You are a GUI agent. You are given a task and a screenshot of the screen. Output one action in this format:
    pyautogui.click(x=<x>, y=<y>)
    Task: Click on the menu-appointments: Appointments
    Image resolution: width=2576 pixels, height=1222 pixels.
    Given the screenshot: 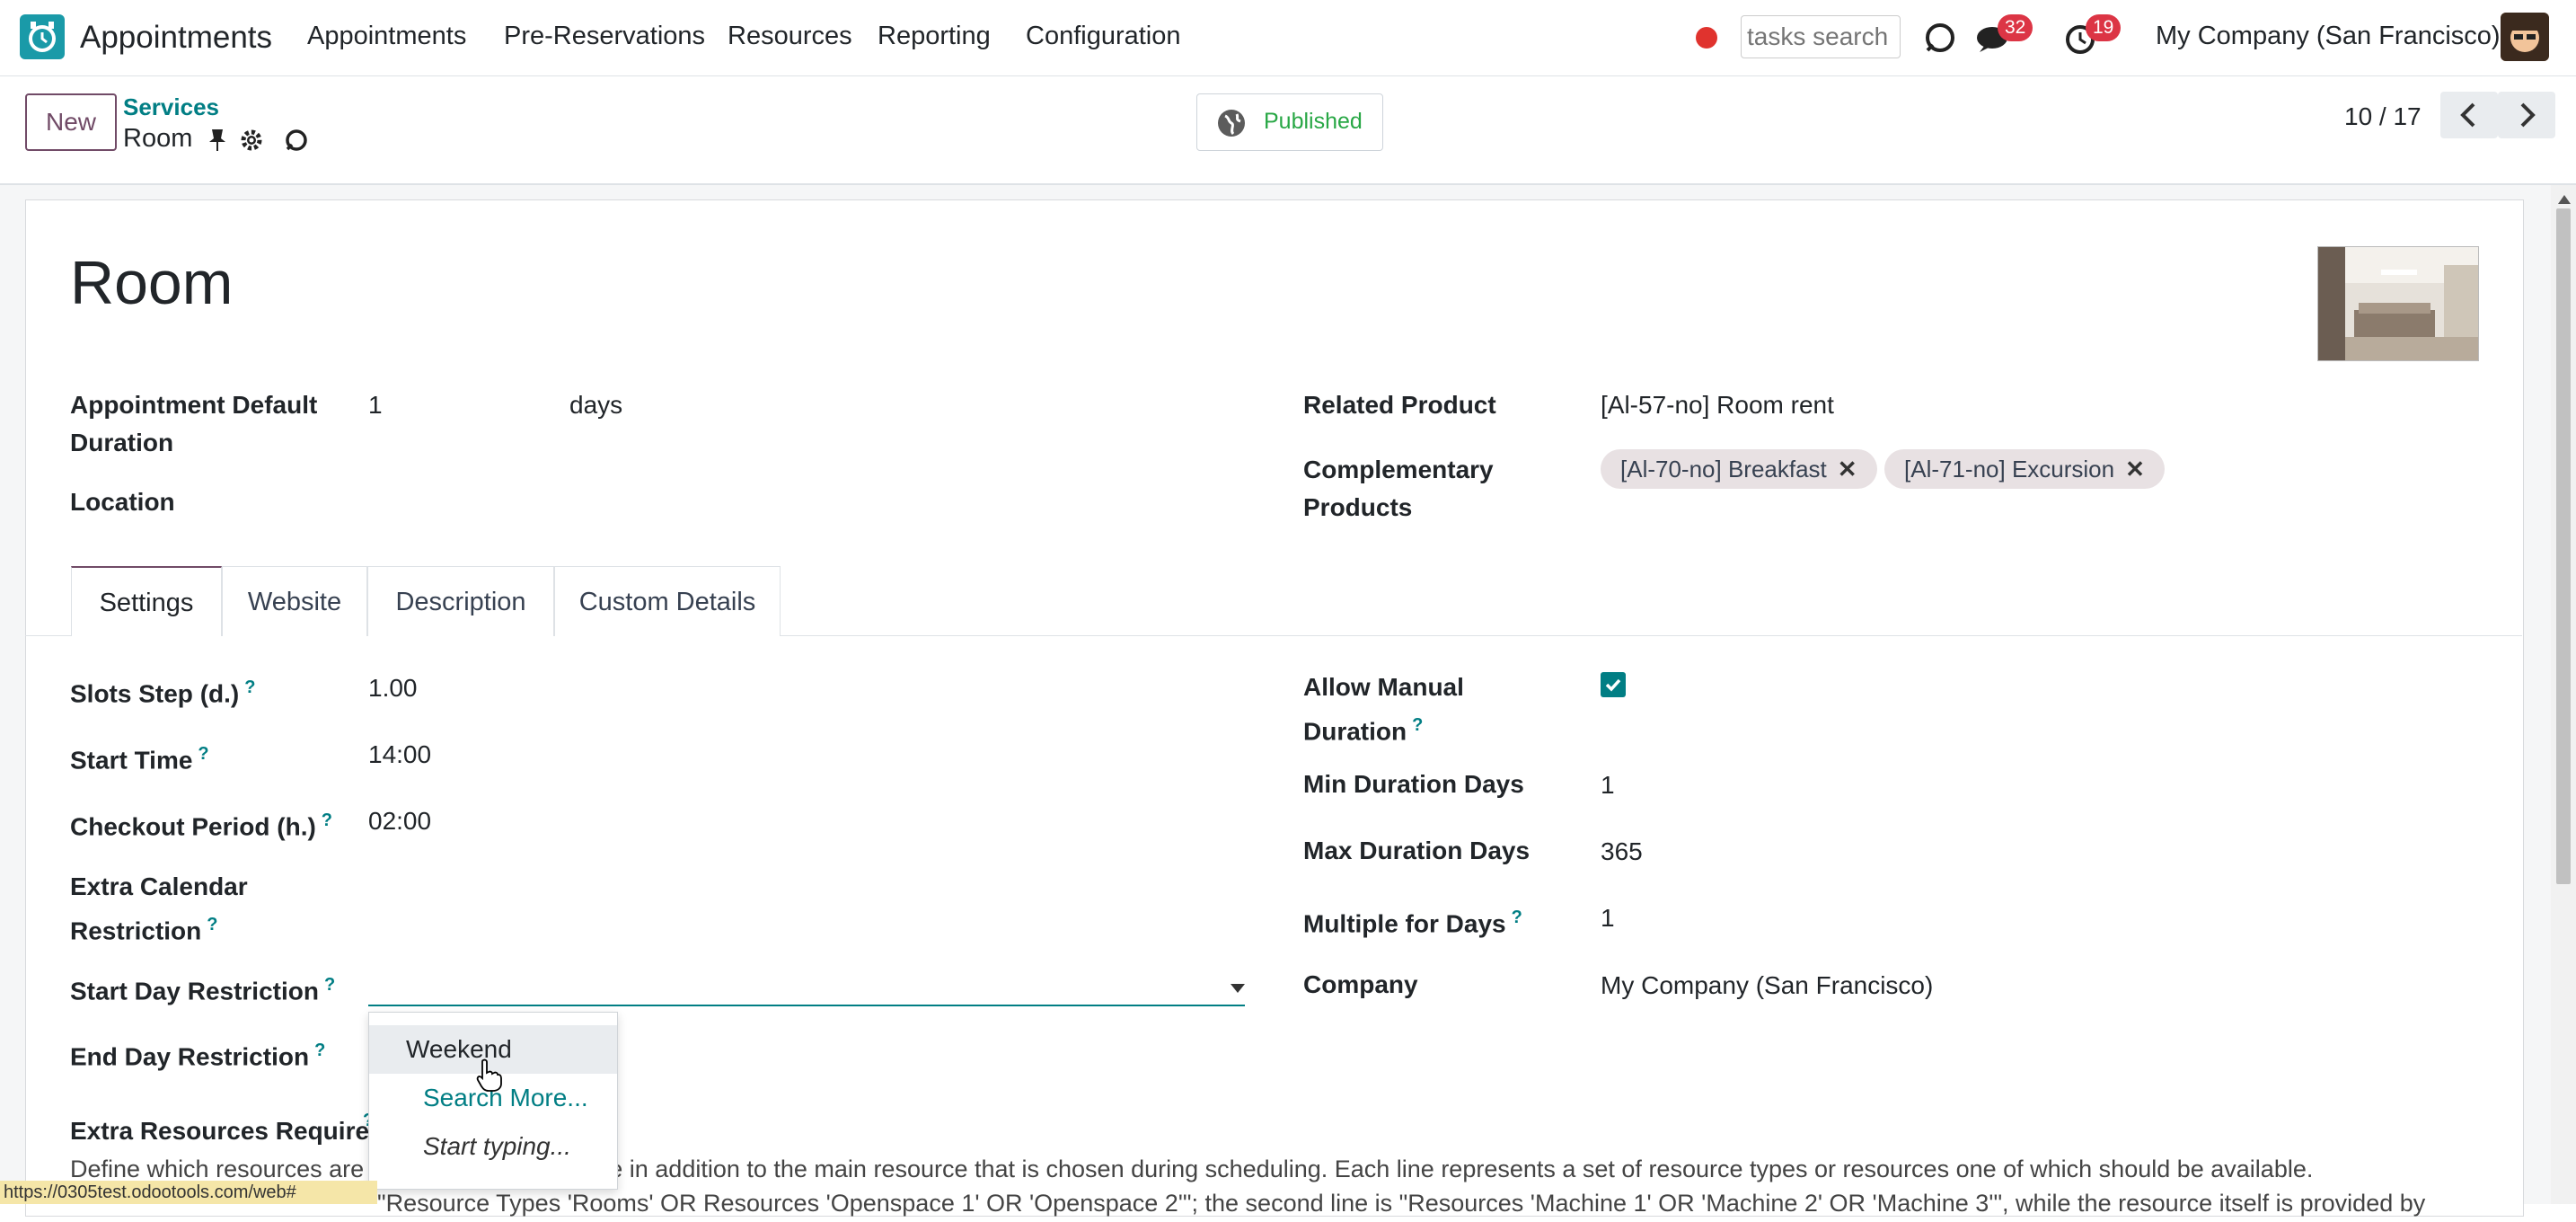 What is the action you would take?
    pyautogui.click(x=386, y=36)
    